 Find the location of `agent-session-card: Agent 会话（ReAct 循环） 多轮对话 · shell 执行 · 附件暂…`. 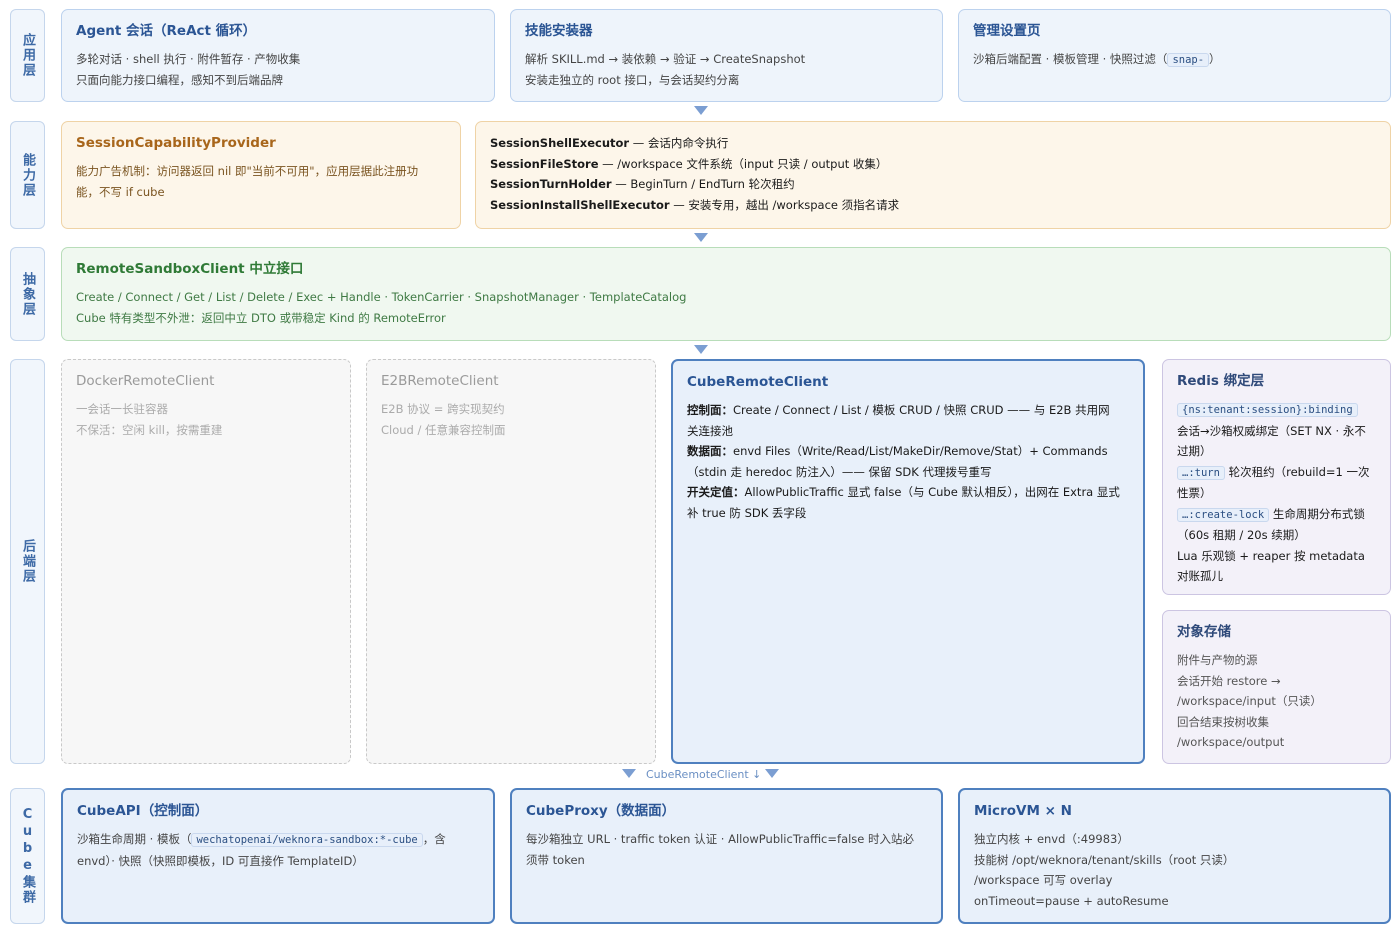

agent-session-card: Agent 会话（ReAct 循环） 多轮对话 · shell 执行 · 附件暂… is located at coordinates (278, 55).